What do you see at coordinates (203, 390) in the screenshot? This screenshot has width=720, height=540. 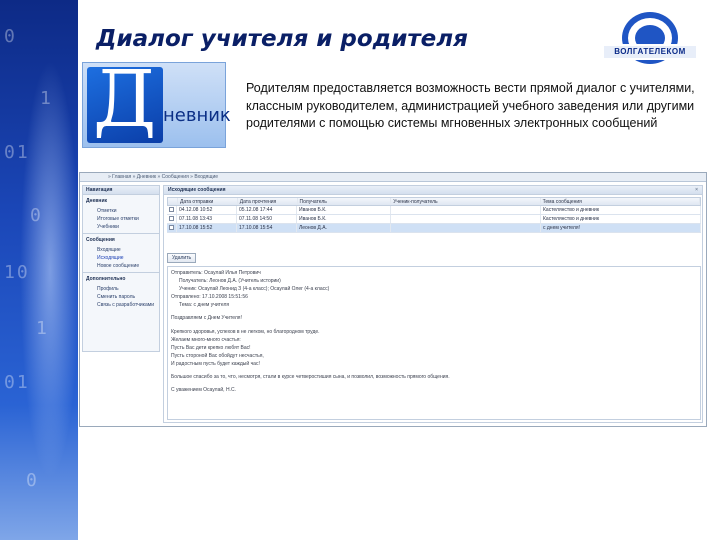 I see `message-signature: С уважением Осаулай, Н.С.` at bounding box center [203, 390].